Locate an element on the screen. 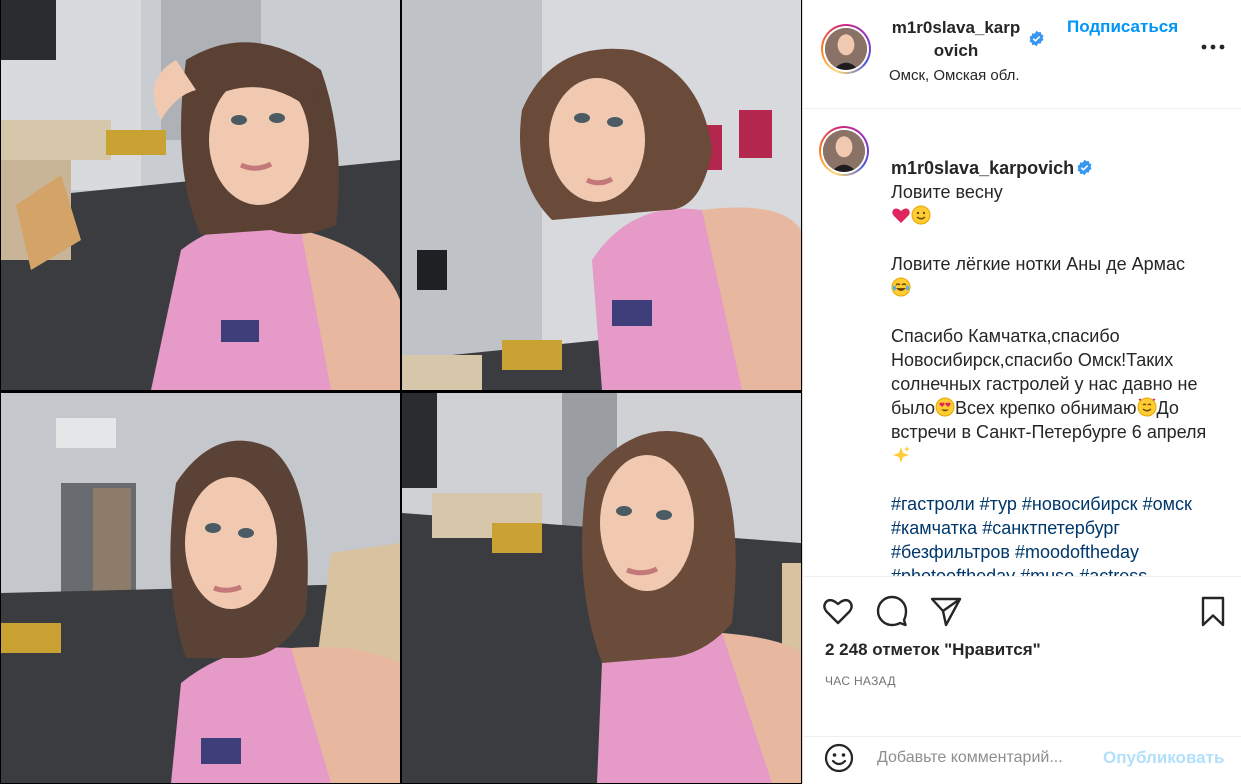 The image size is (1241, 784). comment-input is located at coordinates (988, 758).